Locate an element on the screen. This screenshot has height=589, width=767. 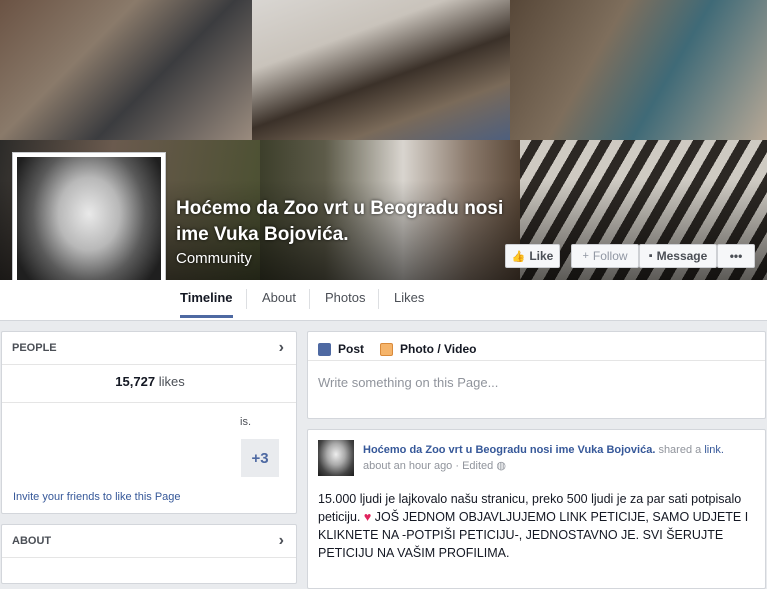
like-button: 👍 Like is located at coordinates (532, 256).